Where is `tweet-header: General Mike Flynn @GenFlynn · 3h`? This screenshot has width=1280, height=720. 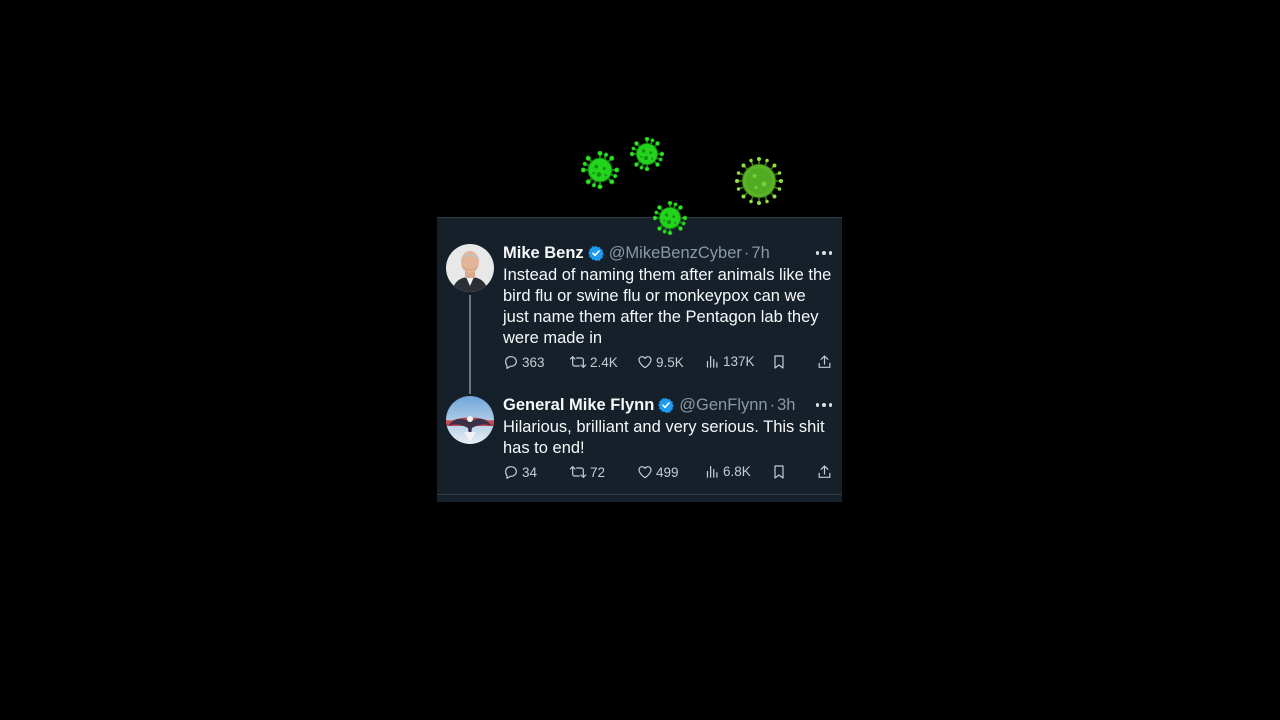 tweet-header: General Mike Flynn @GenFlynn · 3h is located at coordinates (668, 405).